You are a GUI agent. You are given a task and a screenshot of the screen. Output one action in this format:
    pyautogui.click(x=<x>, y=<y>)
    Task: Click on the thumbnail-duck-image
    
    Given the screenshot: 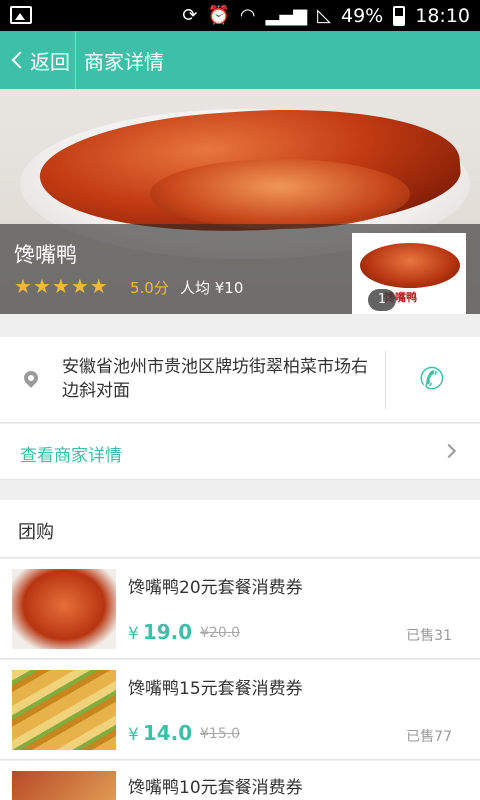 What is the action you would take?
    pyautogui.click(x=410, y=265)
    